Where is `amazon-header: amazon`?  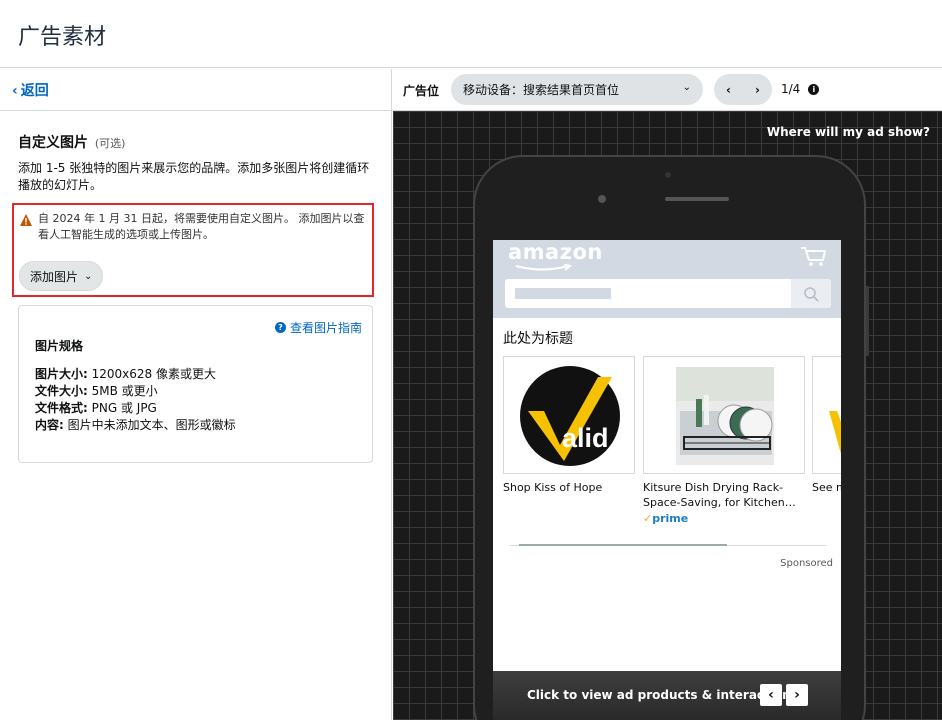
amazon-header: amazon is located at coordinates (667, 279).